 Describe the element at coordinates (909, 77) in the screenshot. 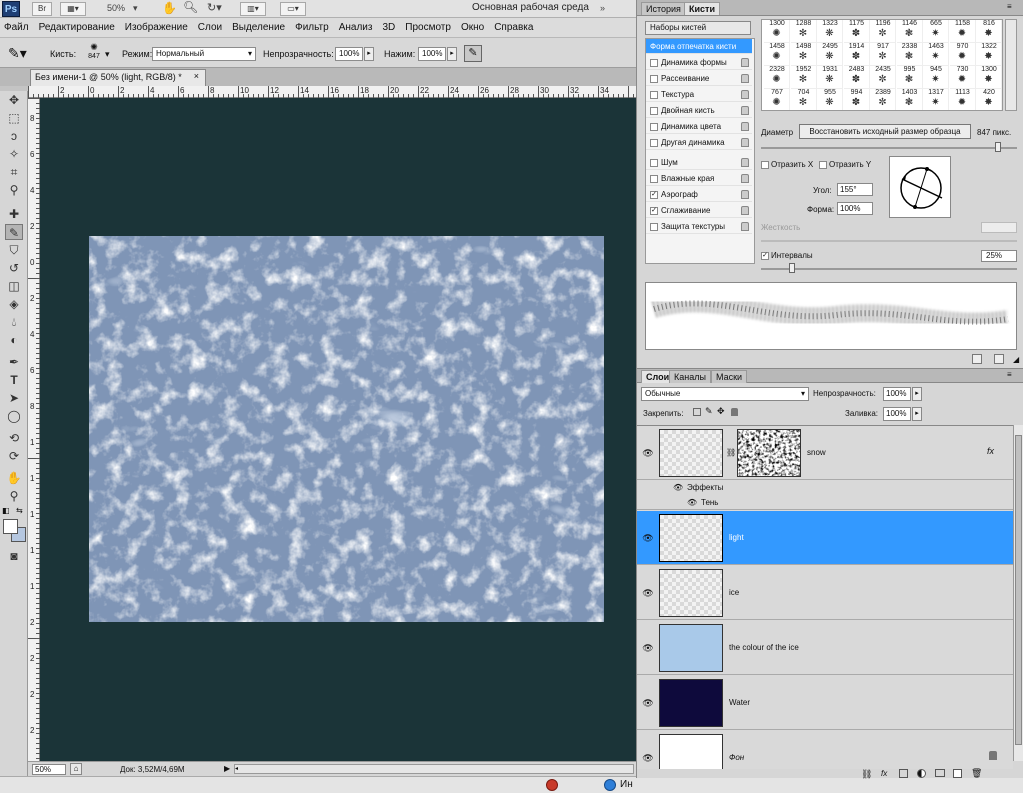

I see `brush-tip-cell: 995 ❃` at that location.